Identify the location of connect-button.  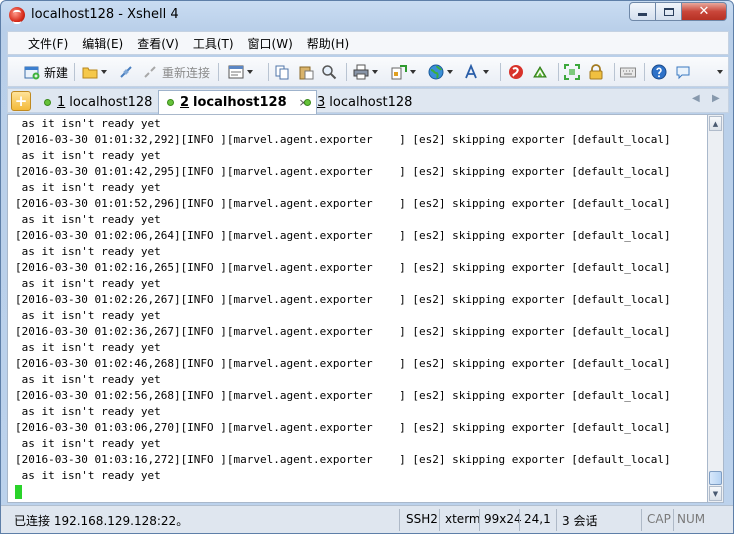
(126, 72).